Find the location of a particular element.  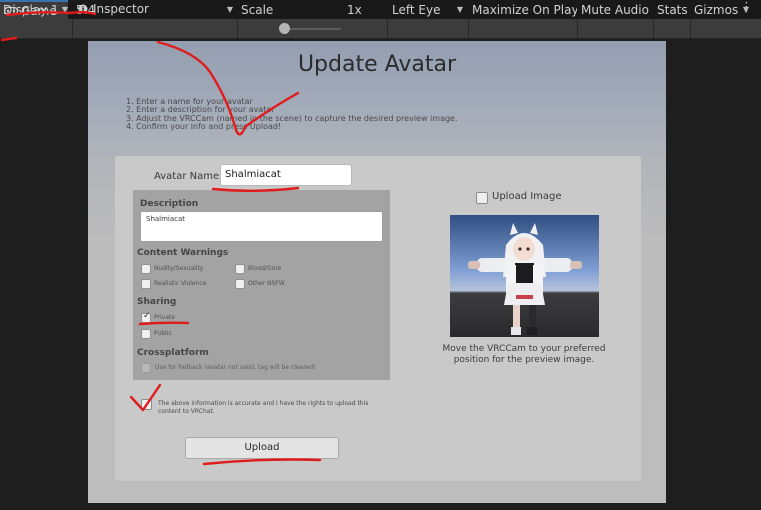

display-dropdown: Display 1 ▼ is located at coordinates (36, 10).